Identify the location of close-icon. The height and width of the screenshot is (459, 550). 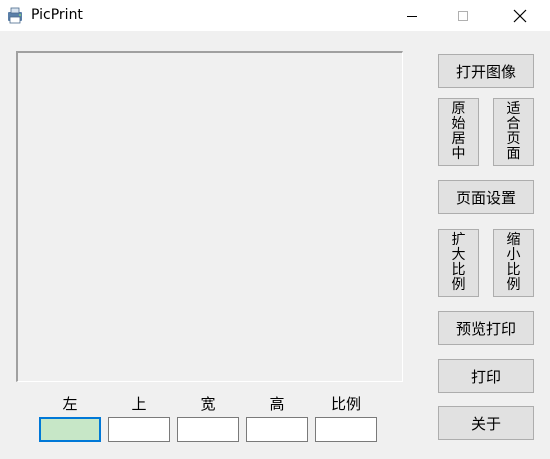
(520, 15).